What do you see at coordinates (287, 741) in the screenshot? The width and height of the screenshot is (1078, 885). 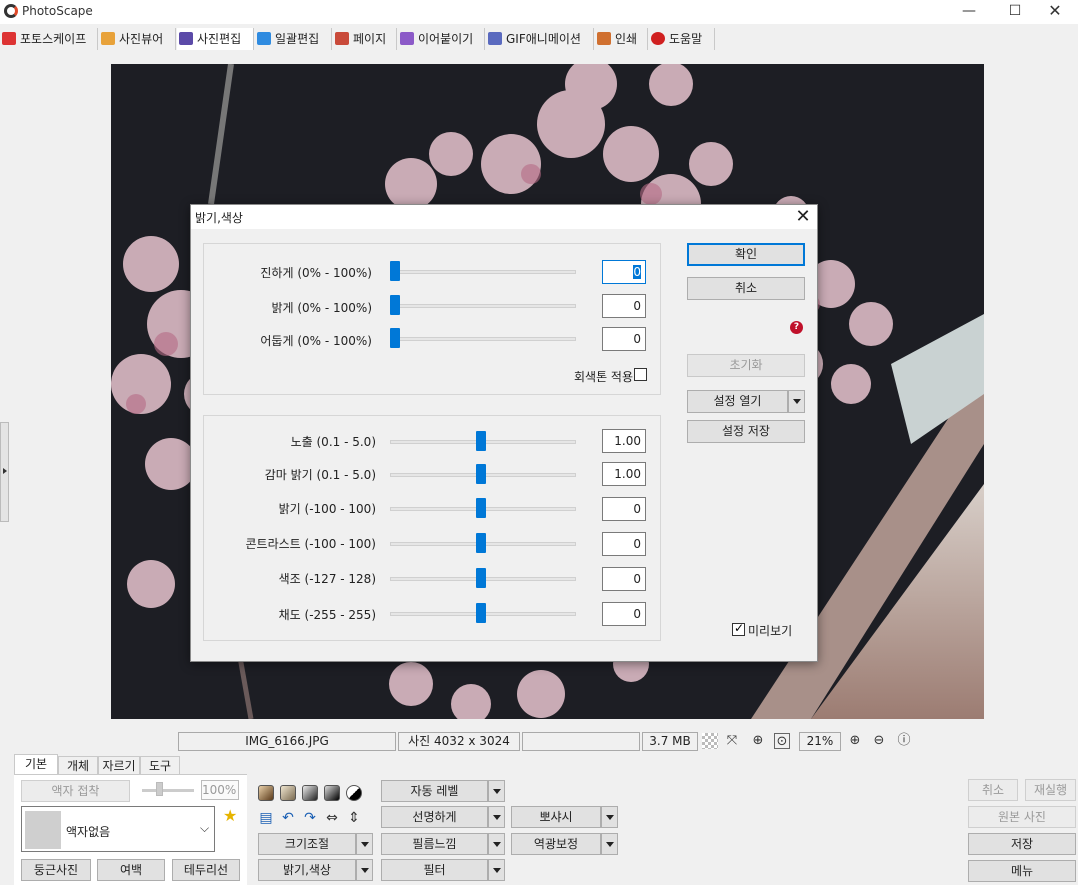 I see `status-filename: IMG_6166.JPG` at bounding box center [287, 741].